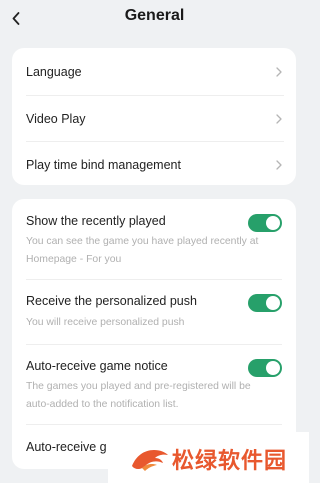 This screenshot has width=320, height=483. What do you see at coordinates (54, 72) in the screenshot?
I see `nav-item-label: Language` at bounding box center [54, 72].